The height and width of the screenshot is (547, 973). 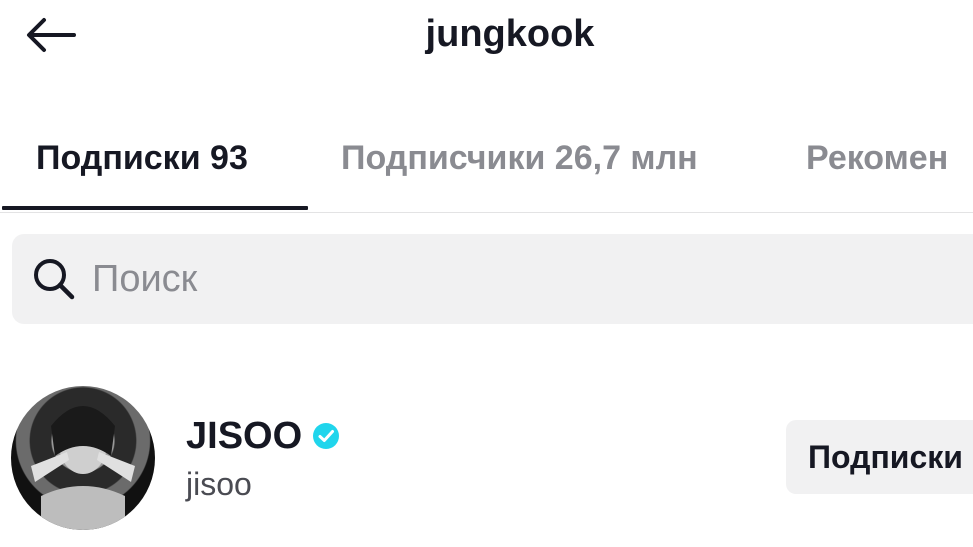 What do you see at coordinates (155, 208) in the screenshot?
I see `active-tab-indicator` at bounding box center [155, 208].